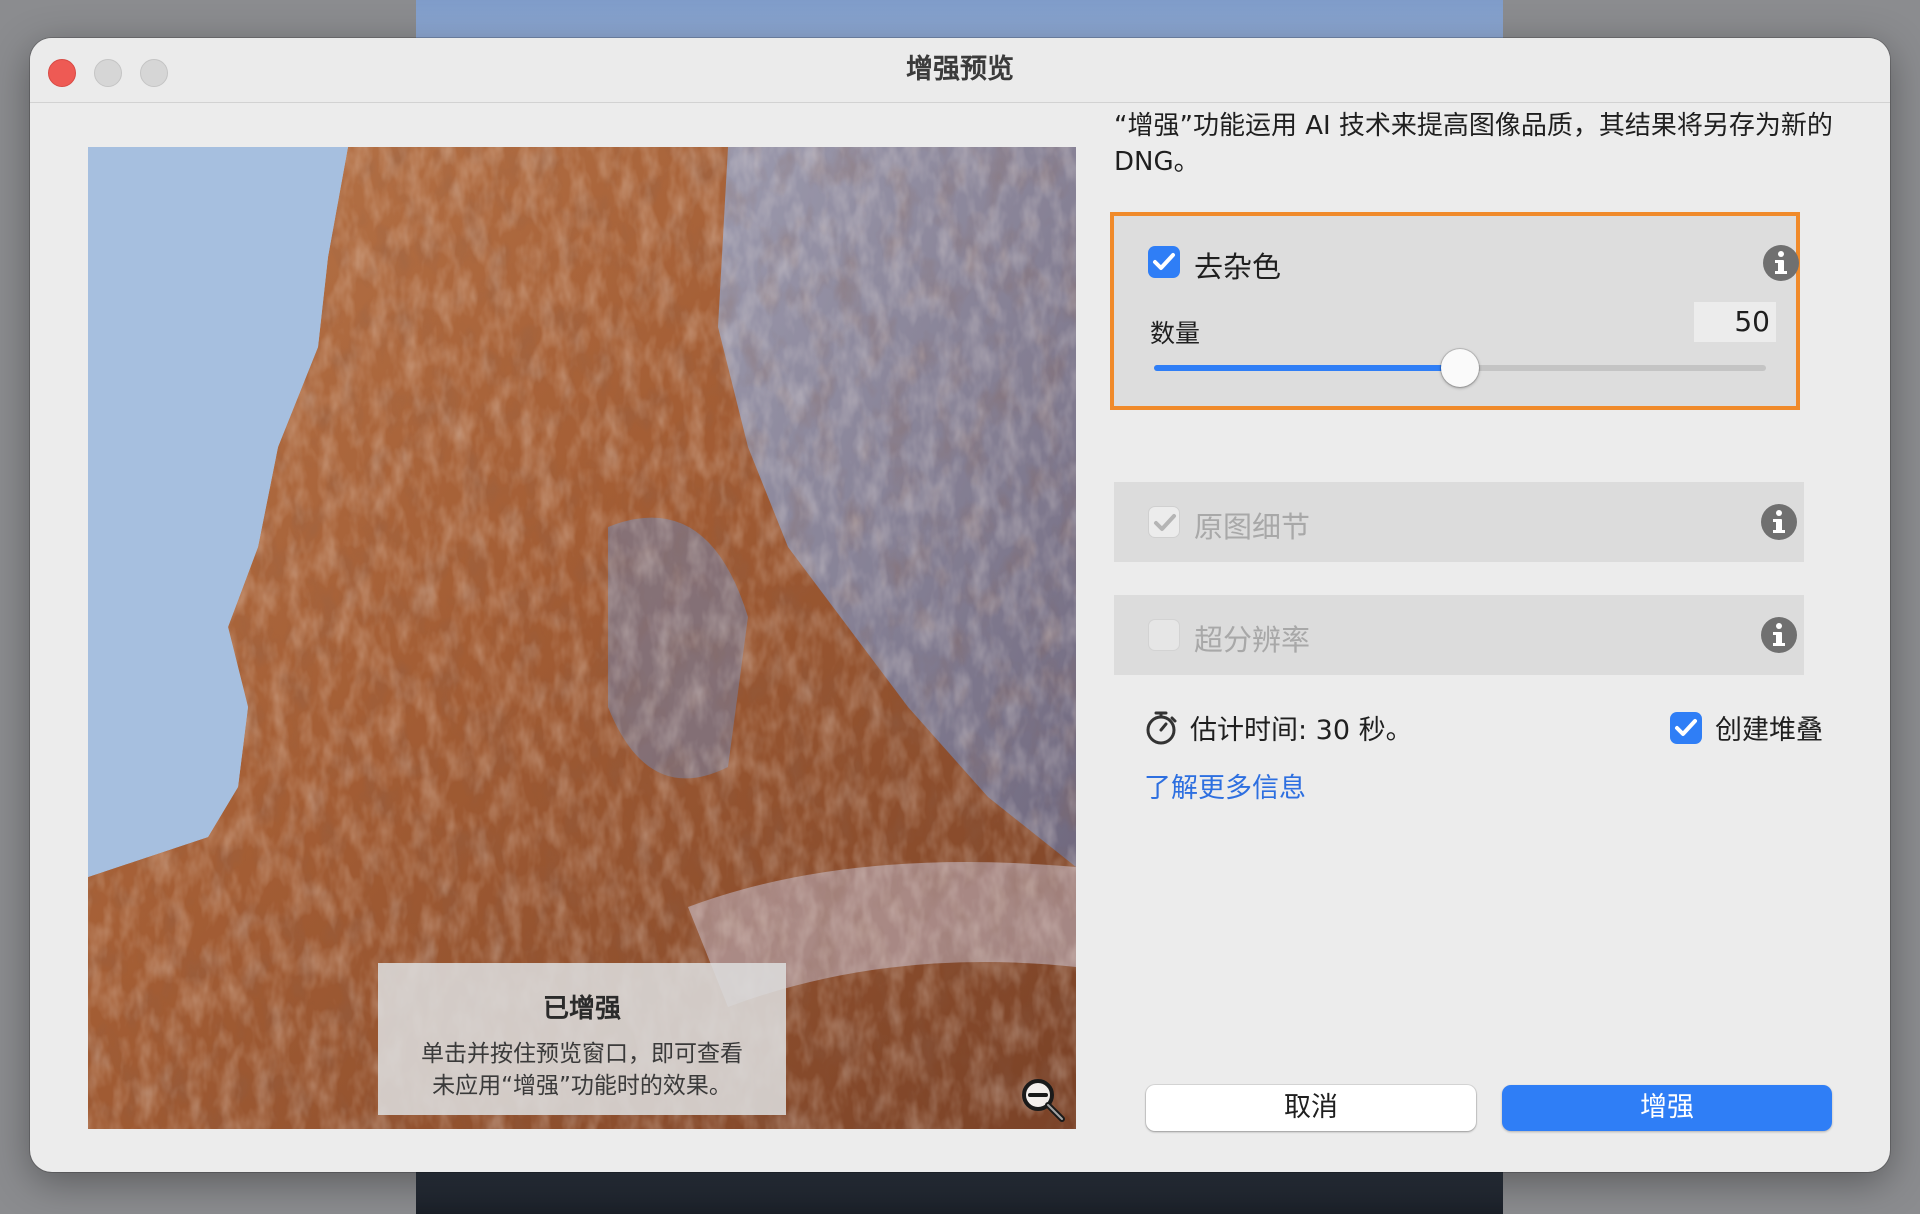 The width and height of the screenshot is (1920, 1214). Describe the element at coordinates (1164, 522) in the screenshot. I see `raw-details-checkbox` at that location.